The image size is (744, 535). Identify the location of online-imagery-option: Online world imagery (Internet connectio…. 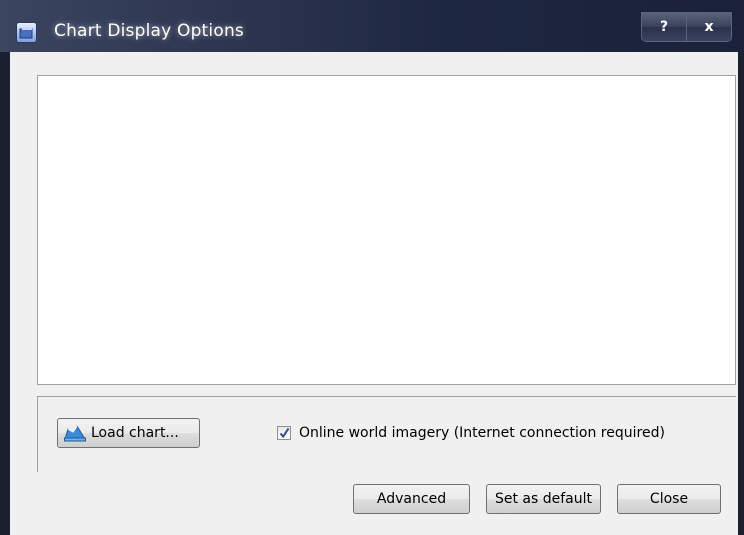
(471, 433).